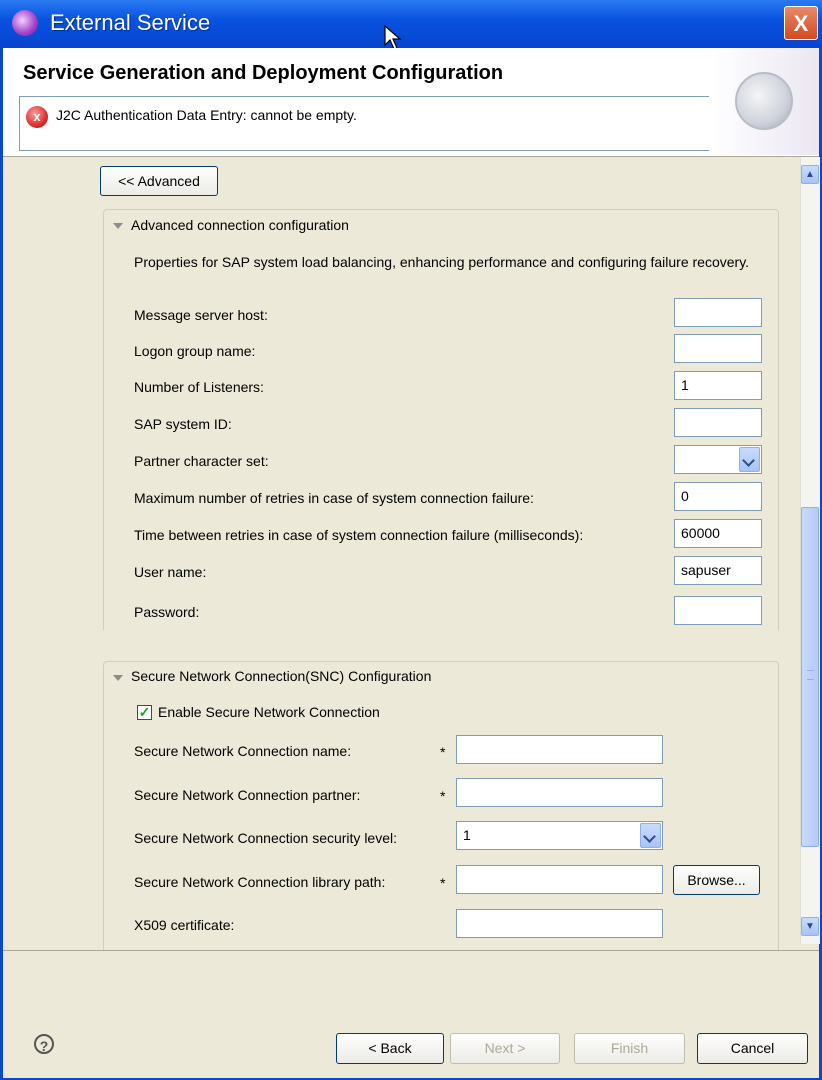  What do you see at coordinates (559, 879) in the screenshot?
I see `snc-library-path-input` at bounding box center [559, 879].